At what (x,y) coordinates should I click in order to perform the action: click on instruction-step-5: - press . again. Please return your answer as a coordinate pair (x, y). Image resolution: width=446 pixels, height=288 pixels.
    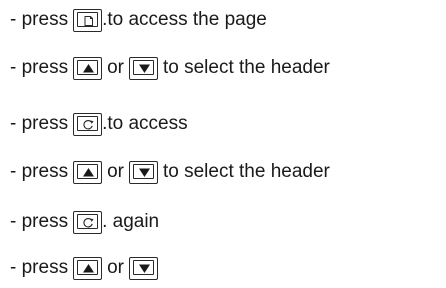
    Looking at the image, I should click on (84, 222).